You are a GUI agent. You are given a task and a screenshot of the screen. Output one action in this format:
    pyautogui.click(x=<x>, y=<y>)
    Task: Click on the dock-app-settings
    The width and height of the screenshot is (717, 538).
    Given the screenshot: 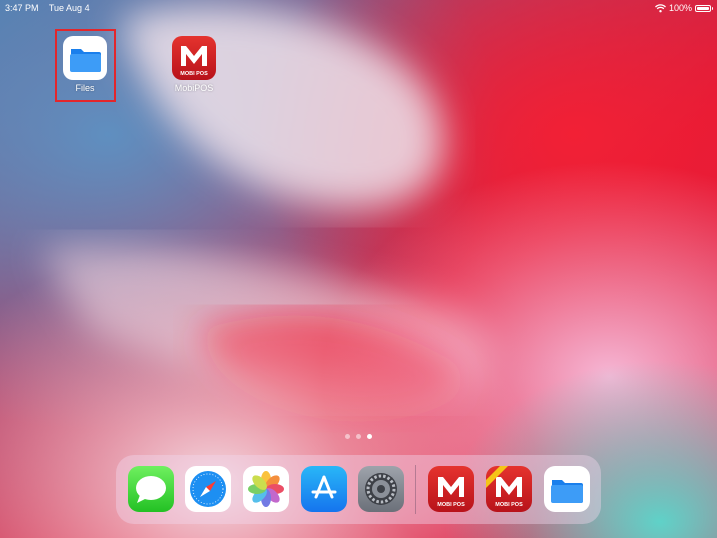 What is the action you would take?
    pyautogui.click(x=381, y=489)
    